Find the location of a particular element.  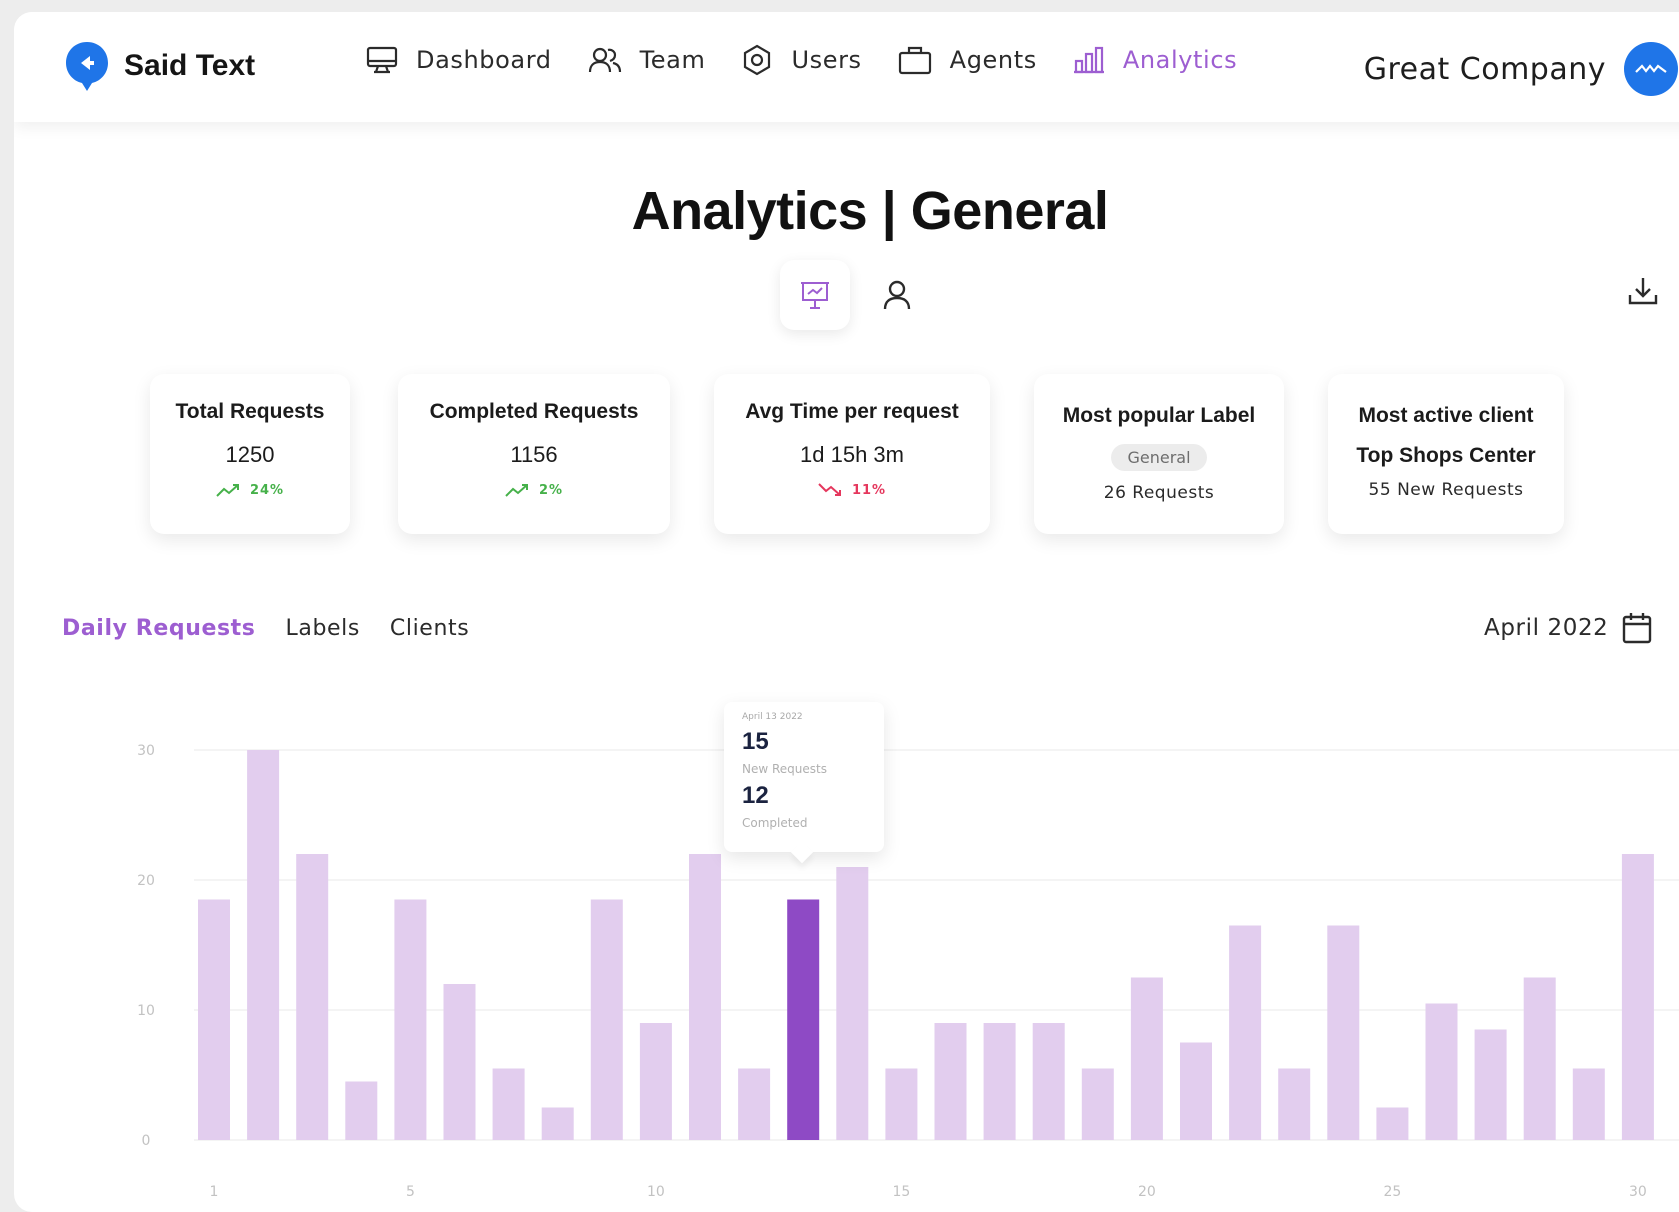

nav-item-analytics: Analytics is located at coordinates (1155, 60).